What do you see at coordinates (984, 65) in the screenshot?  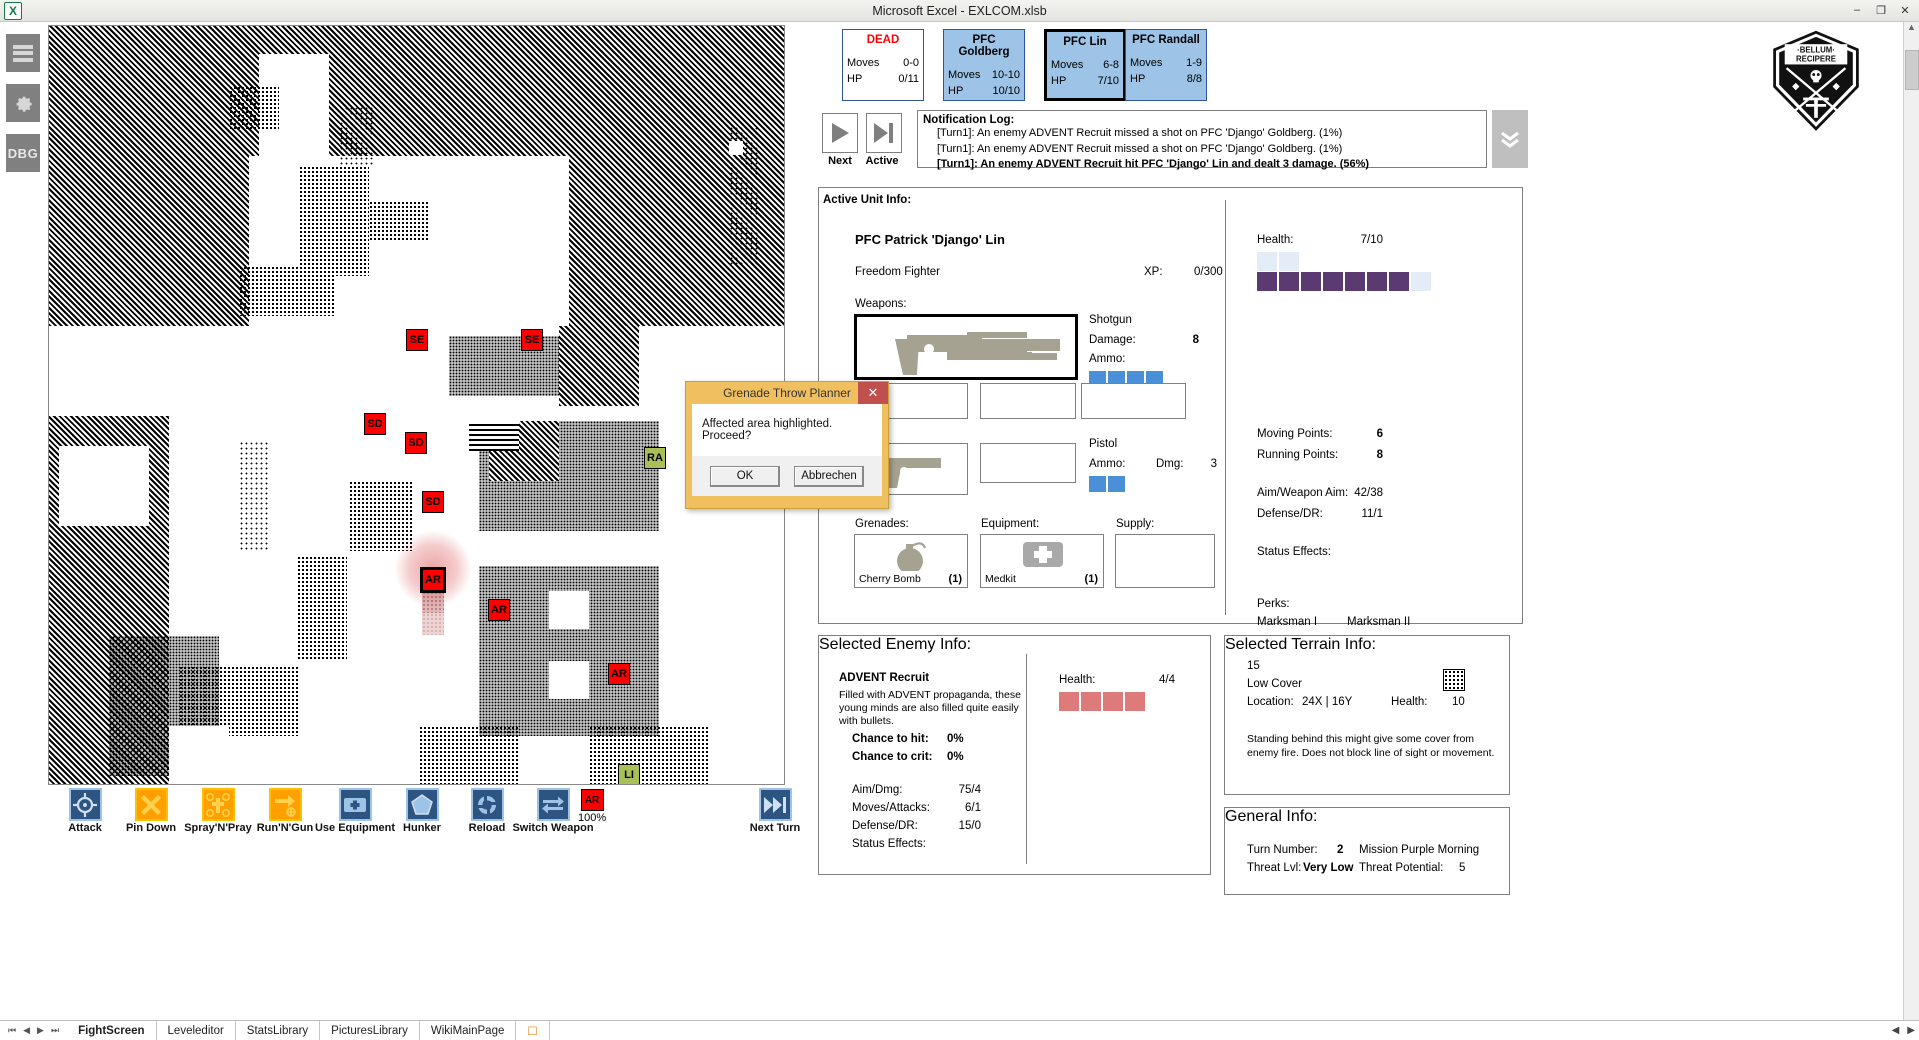 I see `unit-card-goldberg: PFC Goldberg Moves 10-10 HP 10/10` at bounding box center [984, 65].